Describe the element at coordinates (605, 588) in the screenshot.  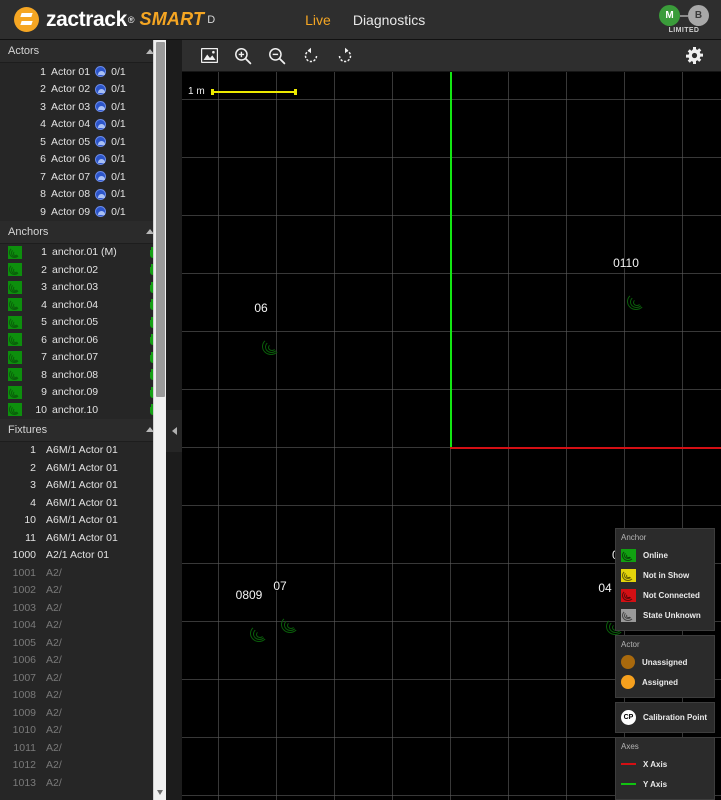
I see `anchor-marker-label: 04` at that location.